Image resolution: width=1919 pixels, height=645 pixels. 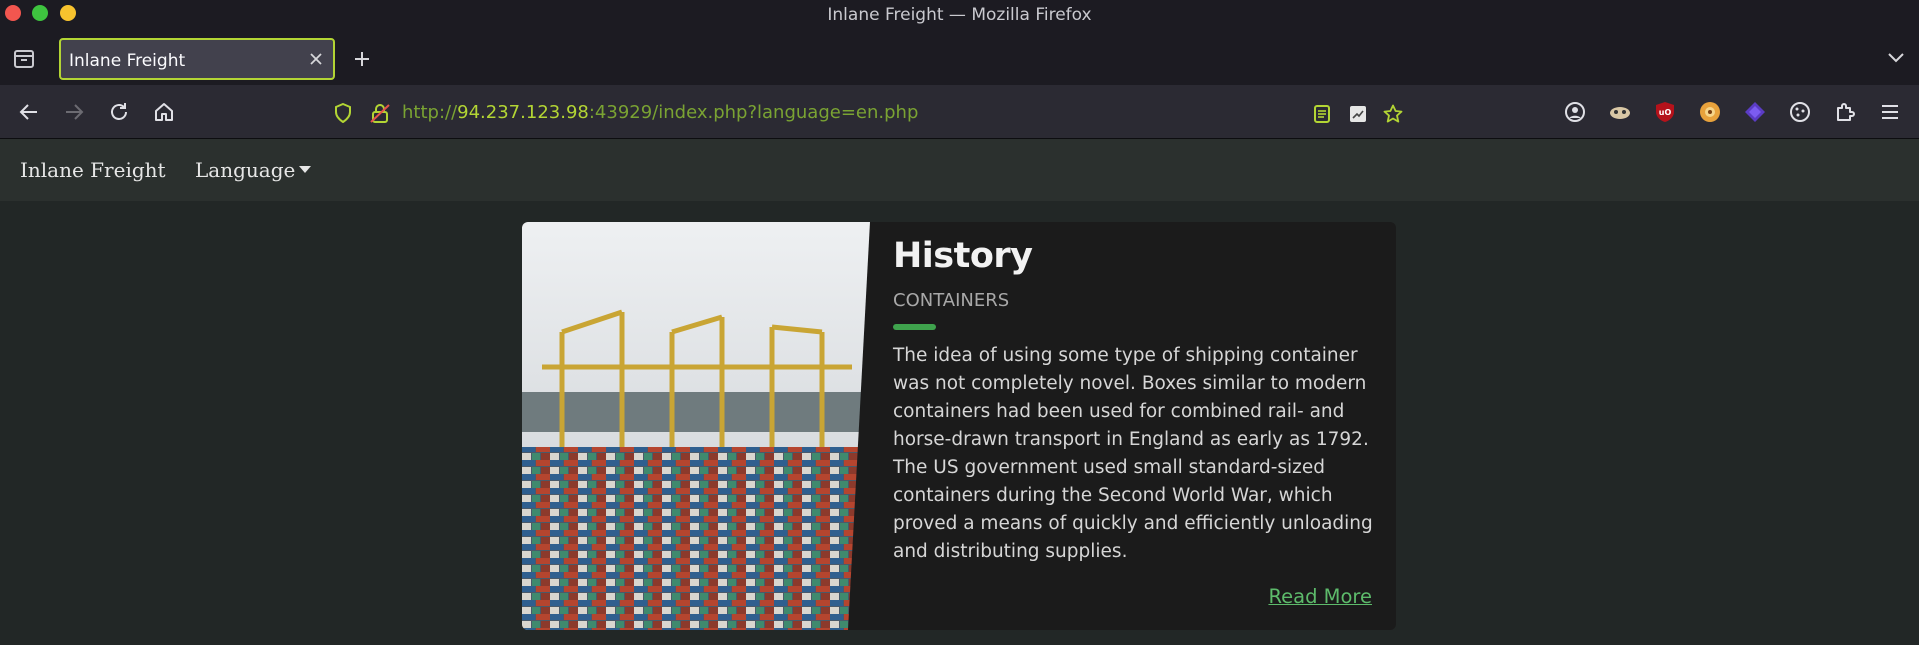 What do you see at coordinates (959, 170) in the screenshot?
I see `site-navbar: Inlane Freight Language` at bounding box center [959, 170].